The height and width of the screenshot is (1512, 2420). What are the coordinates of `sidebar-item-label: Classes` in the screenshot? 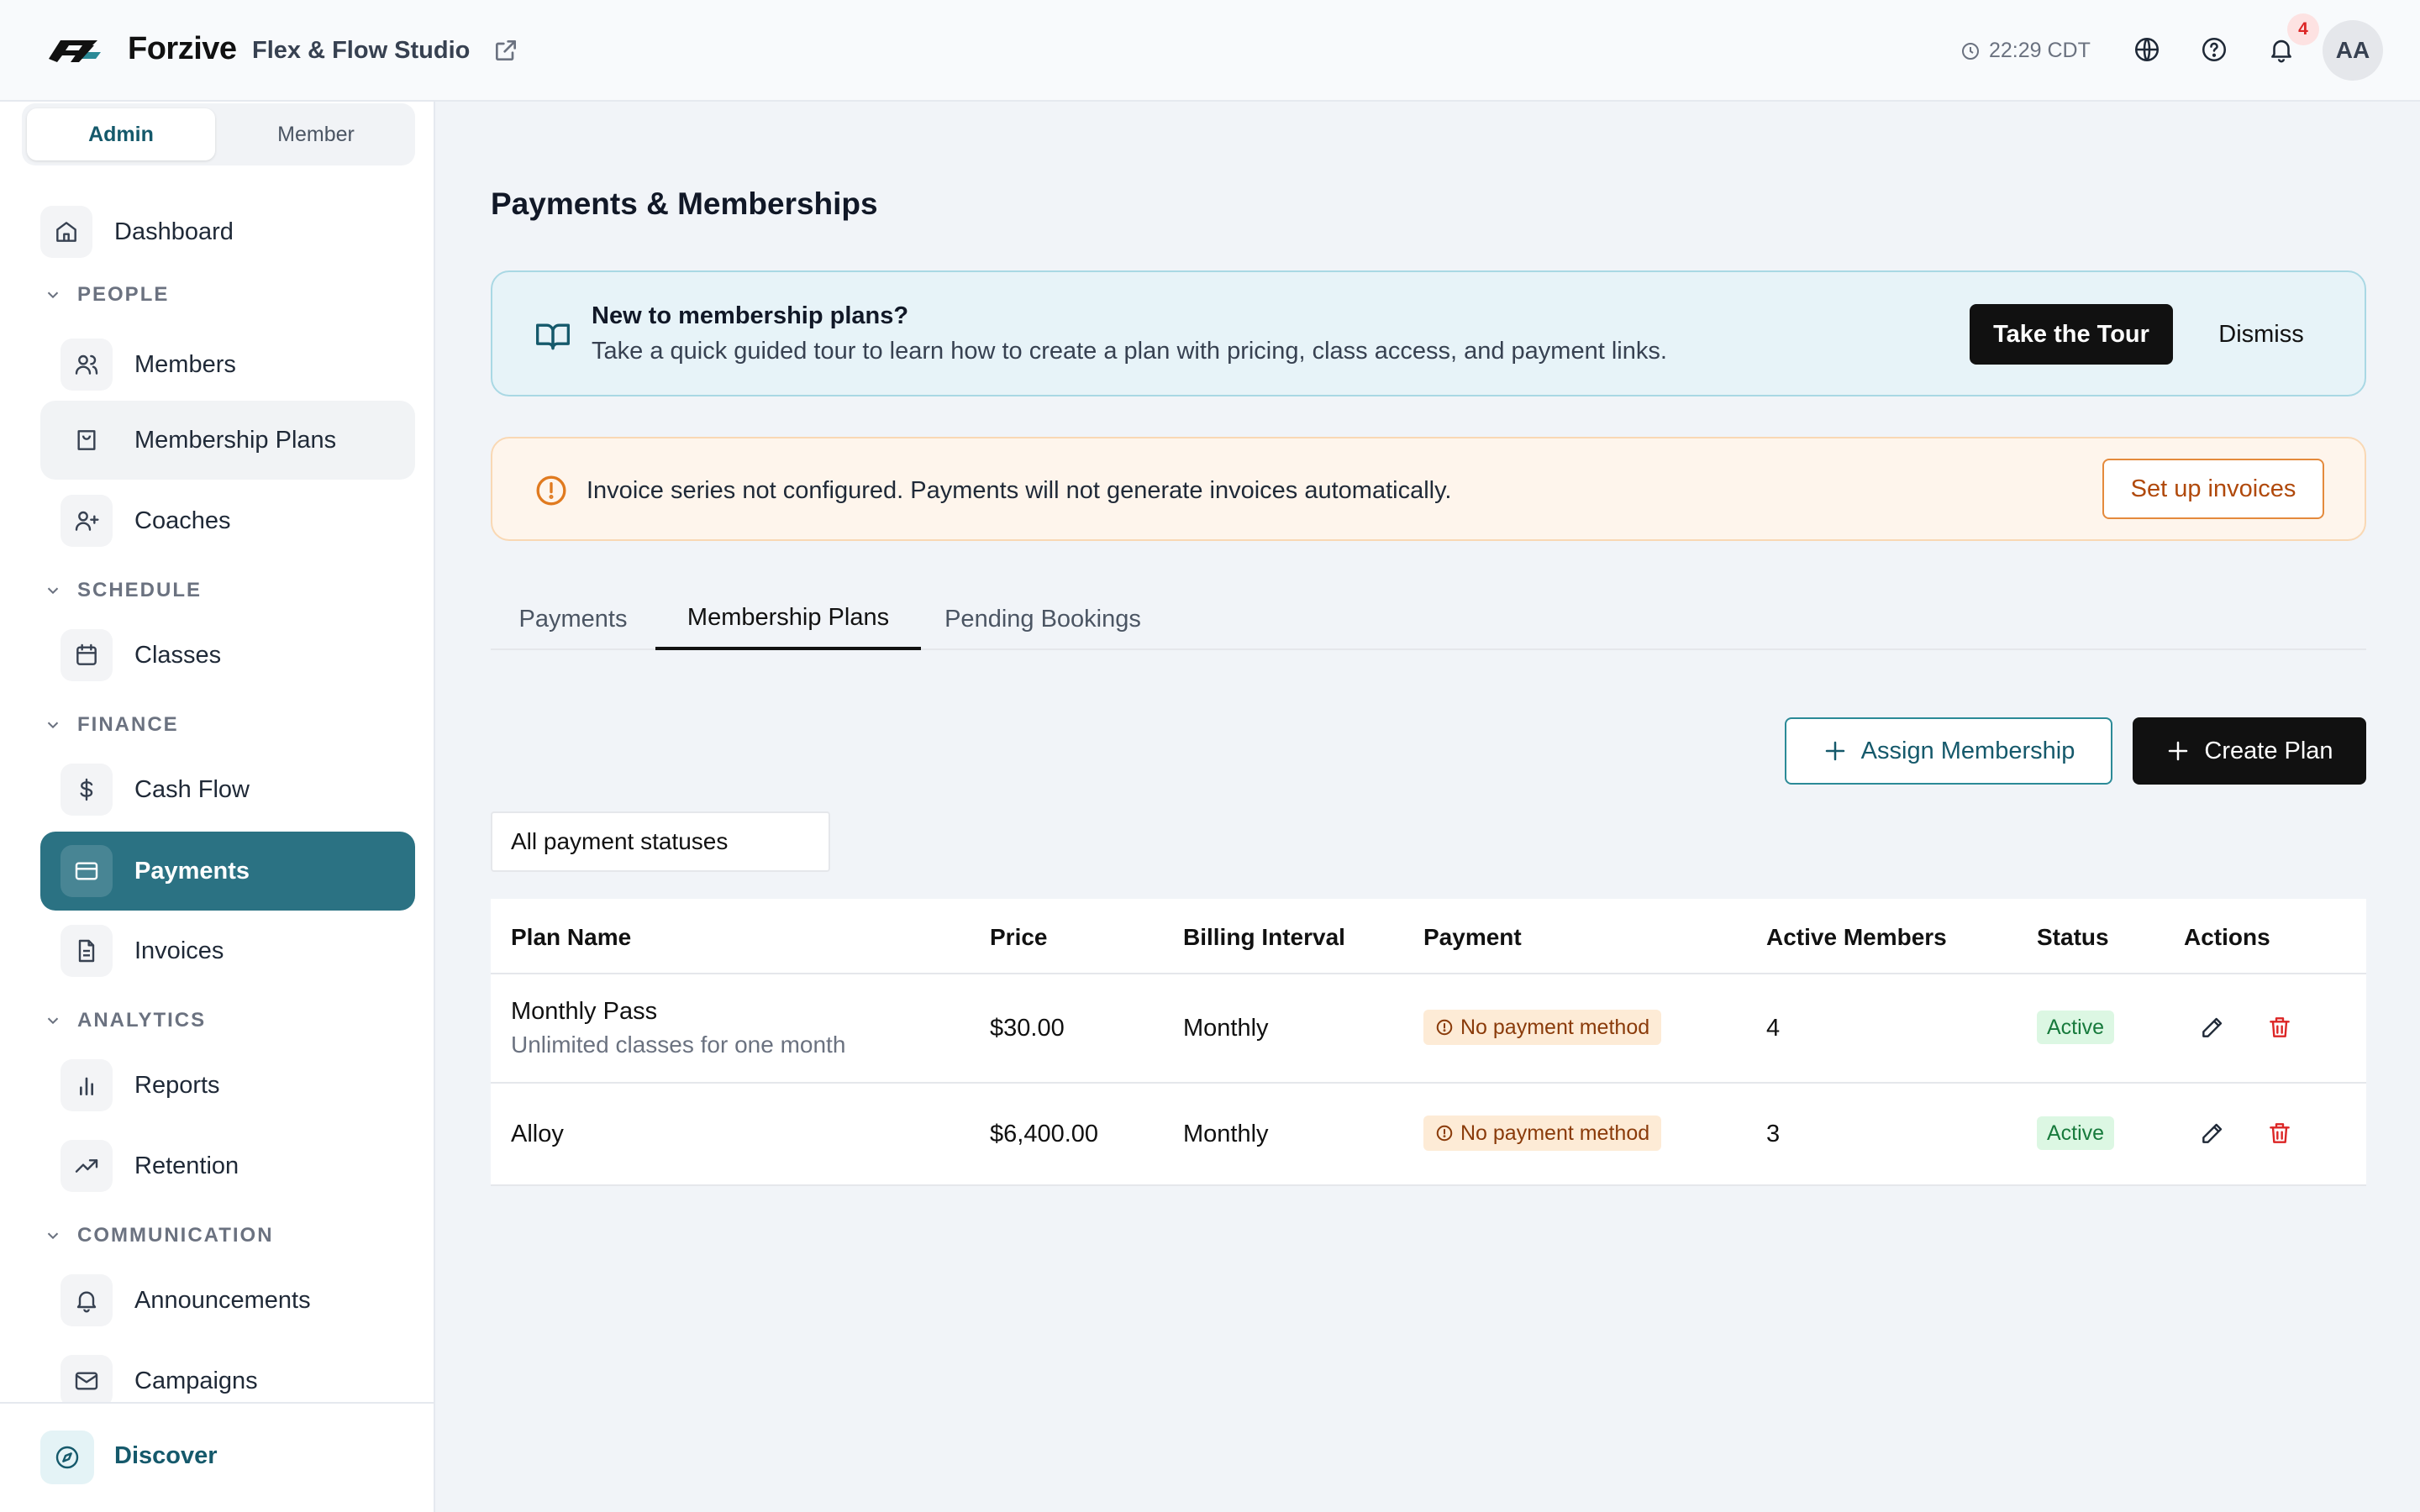 It's located at (178, 655).